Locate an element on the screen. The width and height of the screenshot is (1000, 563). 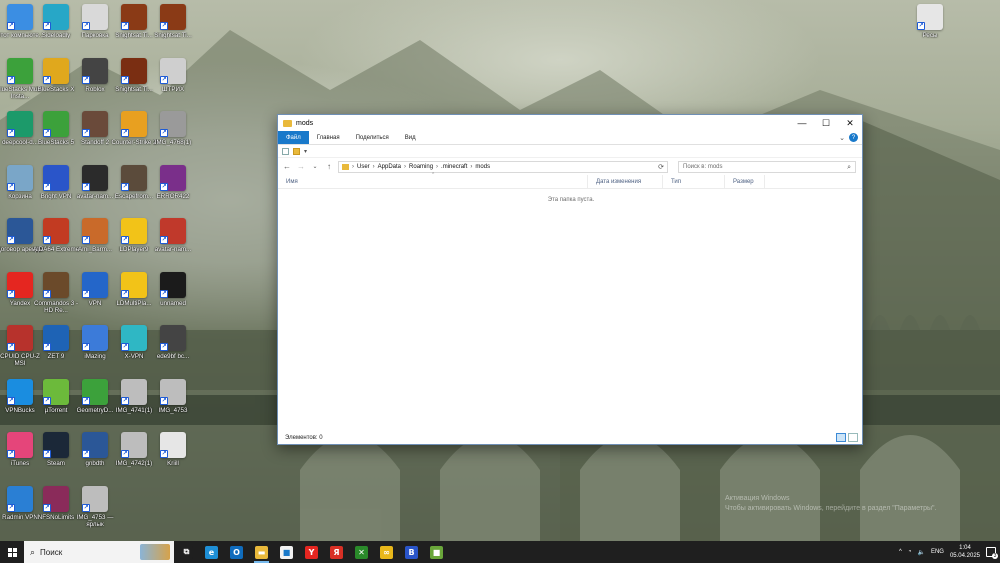
taskbar-app-yandex-browser: Я is located at coordinates (336, 552).